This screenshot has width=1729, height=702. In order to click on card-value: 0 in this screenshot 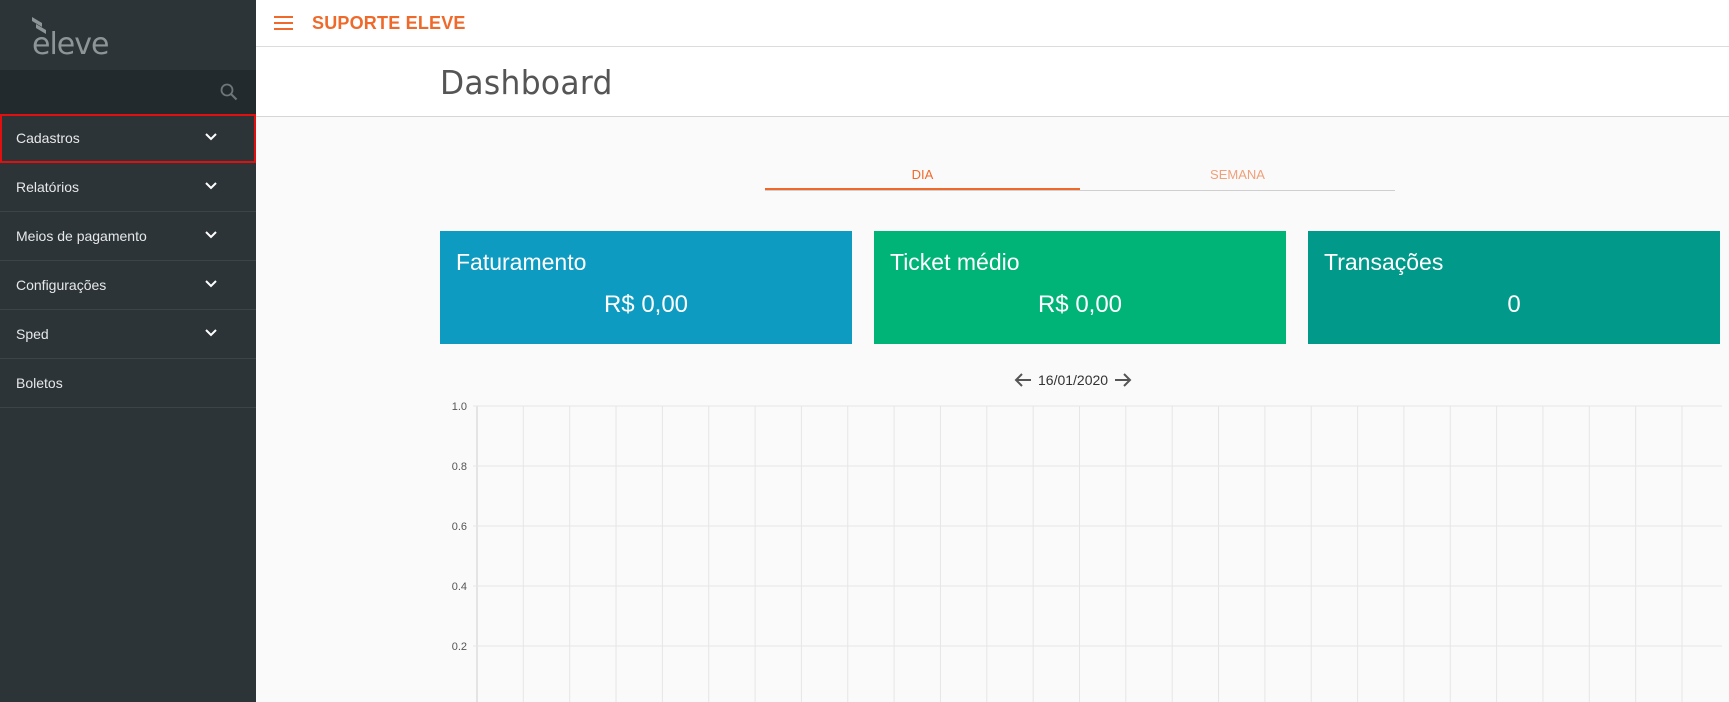, I will do `click(1514, 304)`.